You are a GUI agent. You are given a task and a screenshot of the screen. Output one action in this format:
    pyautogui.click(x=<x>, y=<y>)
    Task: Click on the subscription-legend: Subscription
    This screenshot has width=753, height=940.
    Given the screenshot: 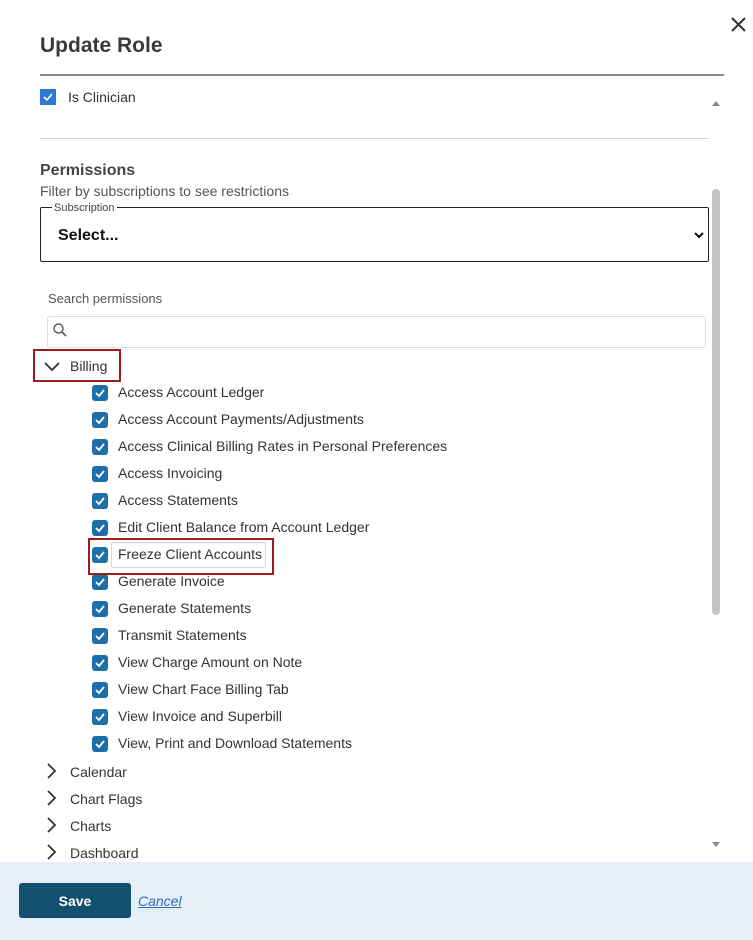 What is the action you would take?
    pyautogui.click(x=84, y=208)
    